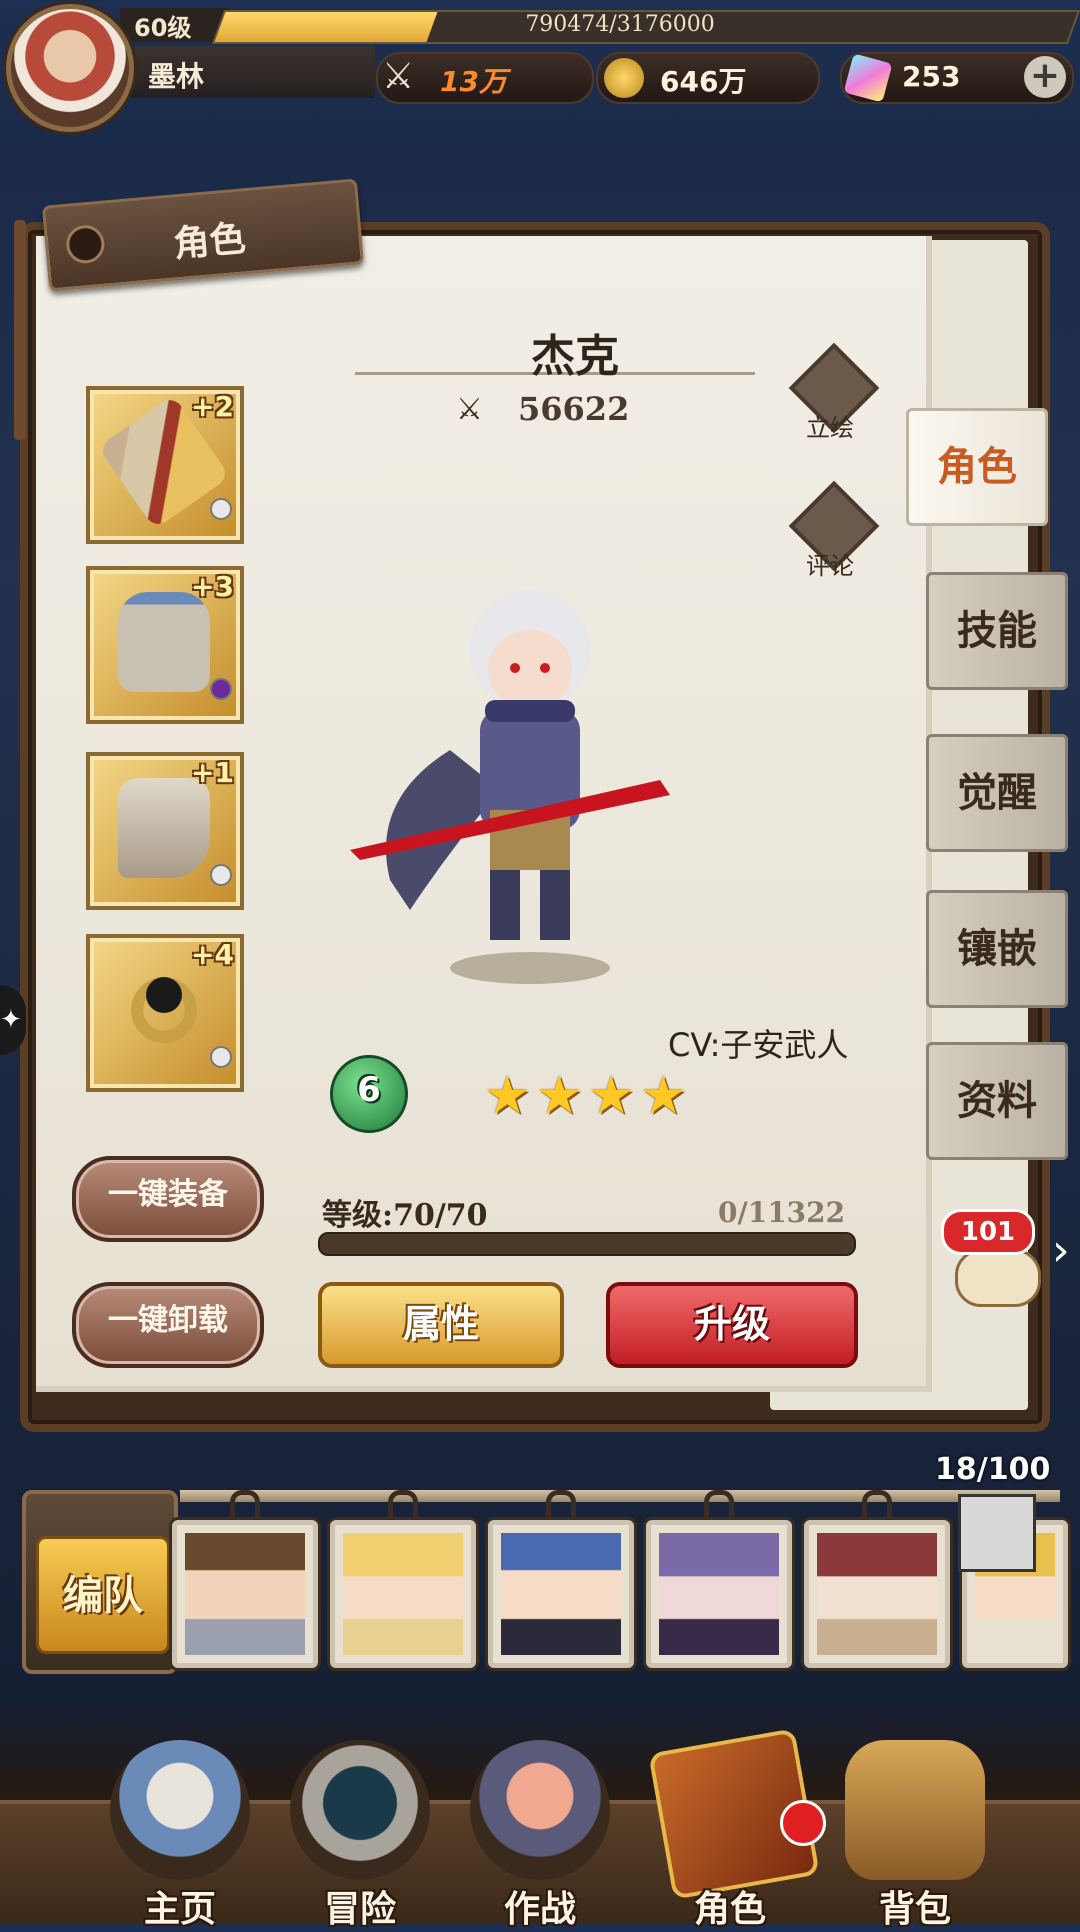  Describe the element at coordinates (977, 467) in the screenshot. I see `tab-character: 角色` at that location.